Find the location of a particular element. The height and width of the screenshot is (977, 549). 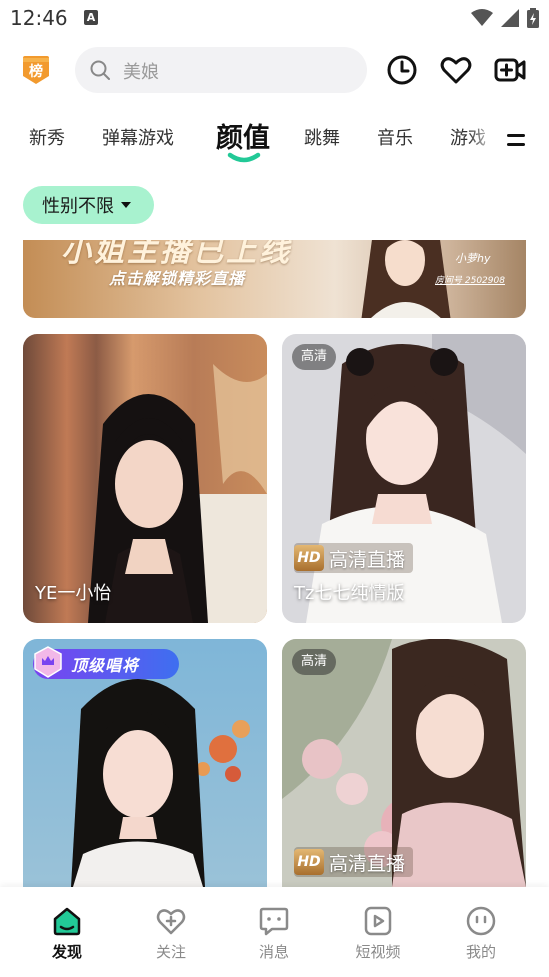

status-icons is located at coordinates (505, 18).